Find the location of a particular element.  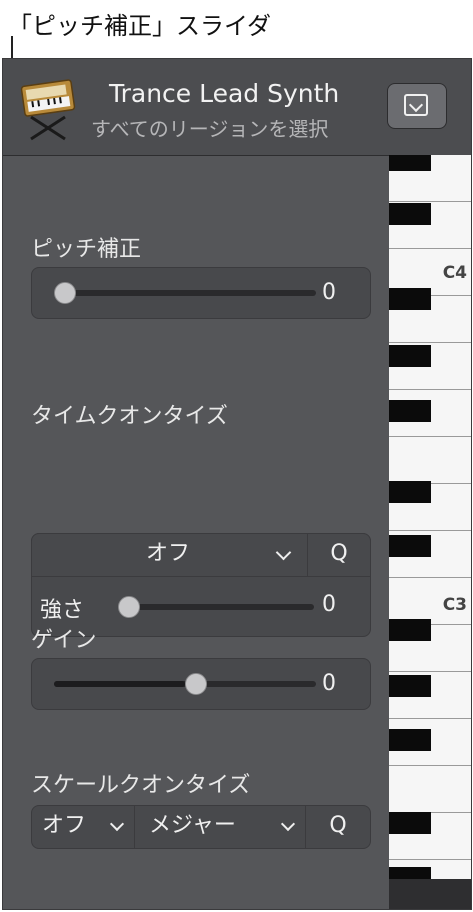

strength-track is located at coordinates (218, 607).